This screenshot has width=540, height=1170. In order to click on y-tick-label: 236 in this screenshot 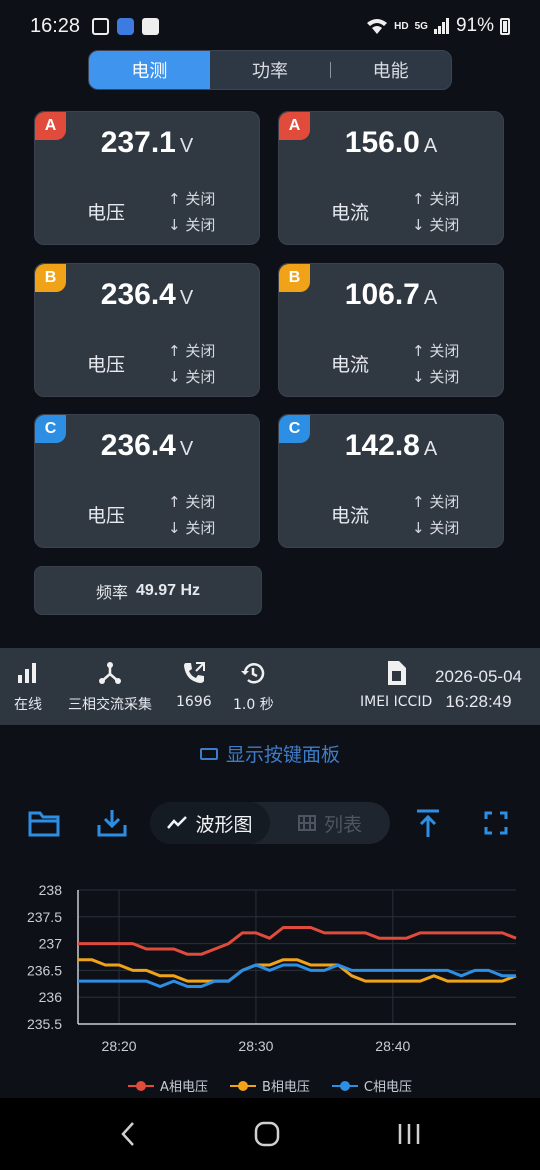, I will do `click(51, 997)`.